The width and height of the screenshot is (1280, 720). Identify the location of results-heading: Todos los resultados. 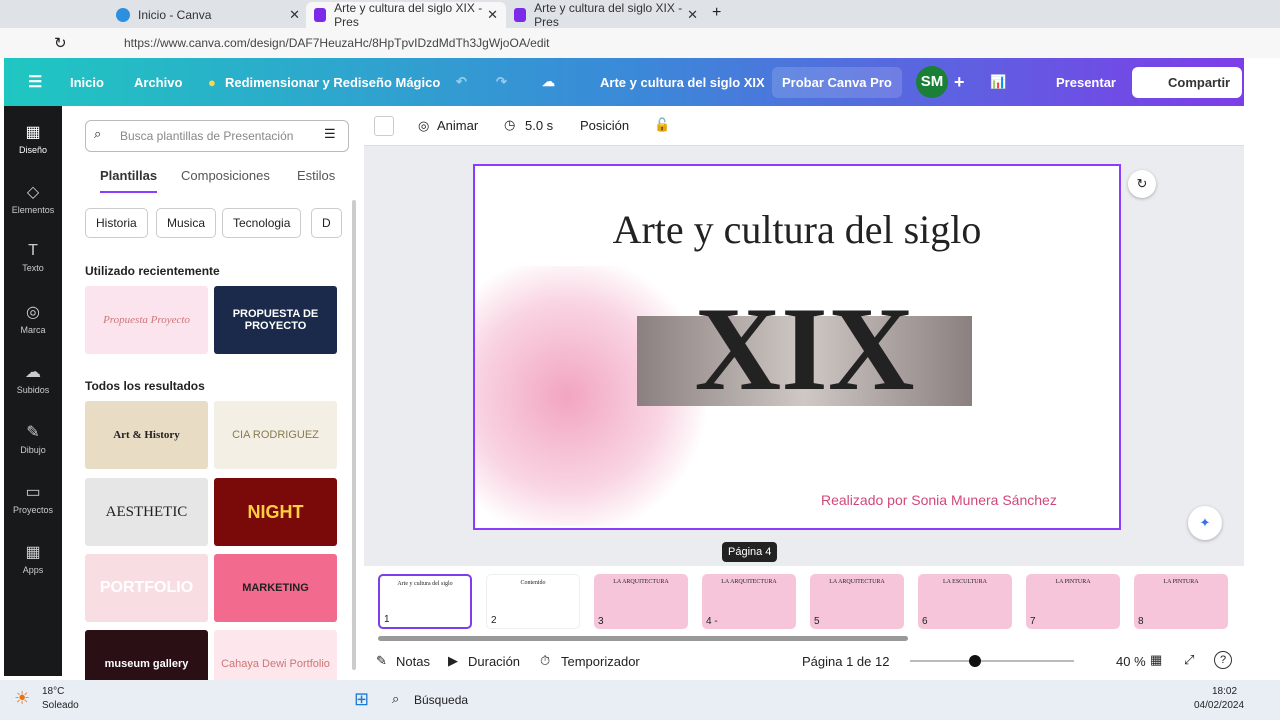
(145, 386).